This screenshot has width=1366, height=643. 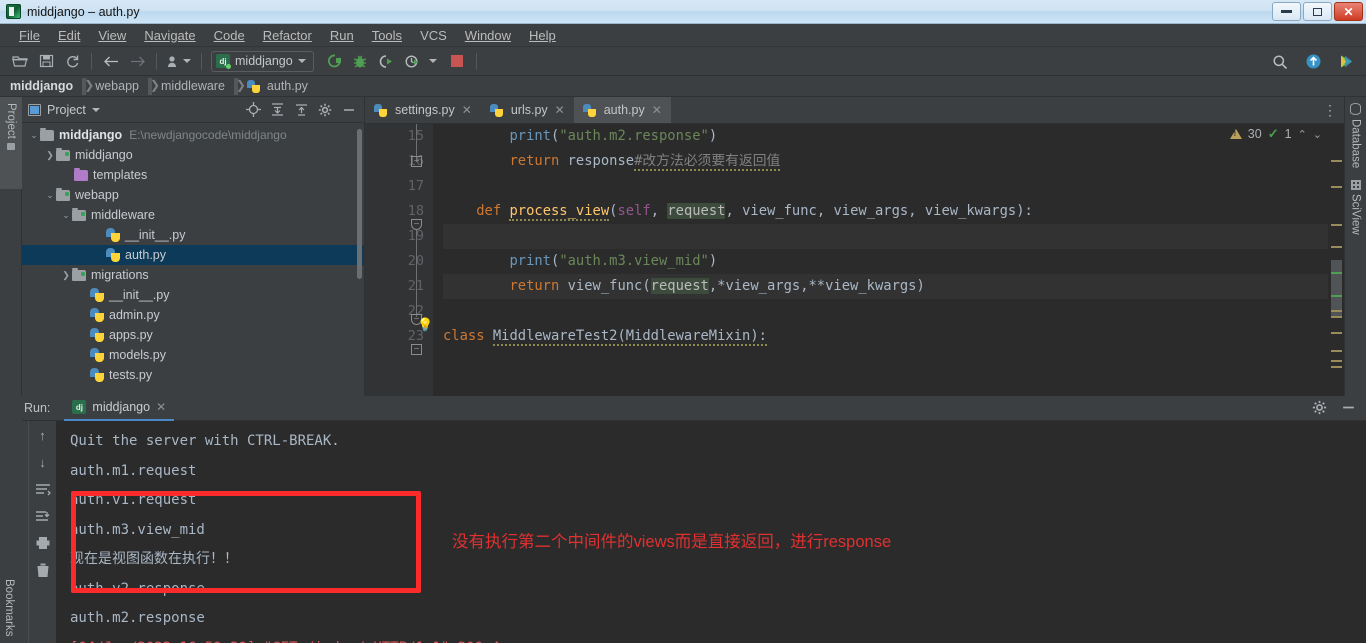 I want to click on rail-tab-bookmarks: Bookmarks, so click(x=9, y=608).